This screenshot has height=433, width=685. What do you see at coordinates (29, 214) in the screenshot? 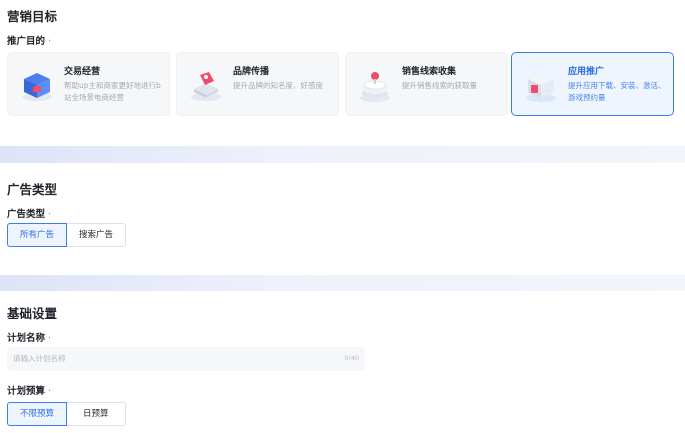
I see `ad-type-label: 广告类型 ·` at bounding box center [29, 214].